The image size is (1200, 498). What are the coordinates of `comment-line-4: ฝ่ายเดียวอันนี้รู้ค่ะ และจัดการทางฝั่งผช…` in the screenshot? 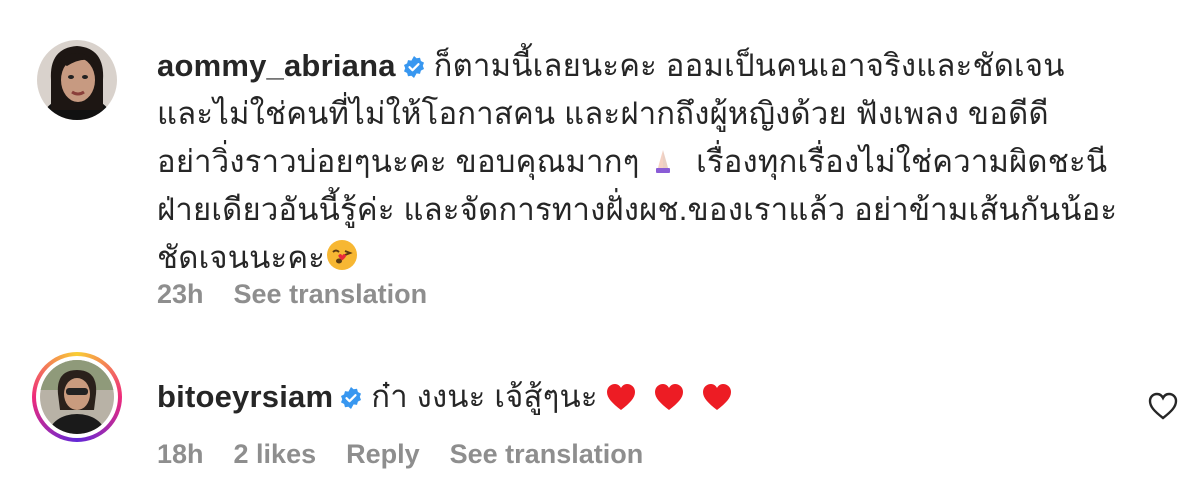 It's located at (637, 209).